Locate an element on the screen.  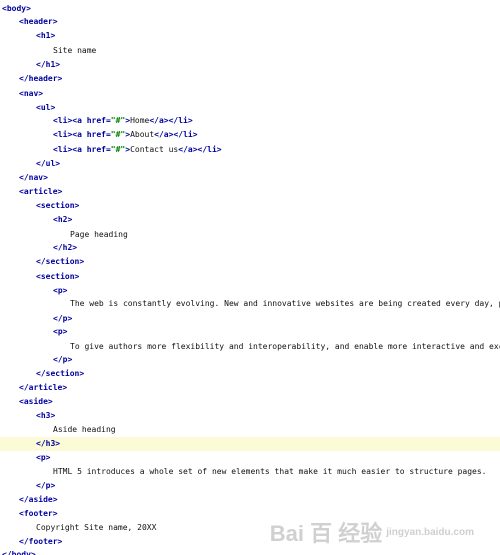
code-line: <header> is located at coordinates (250, 22).